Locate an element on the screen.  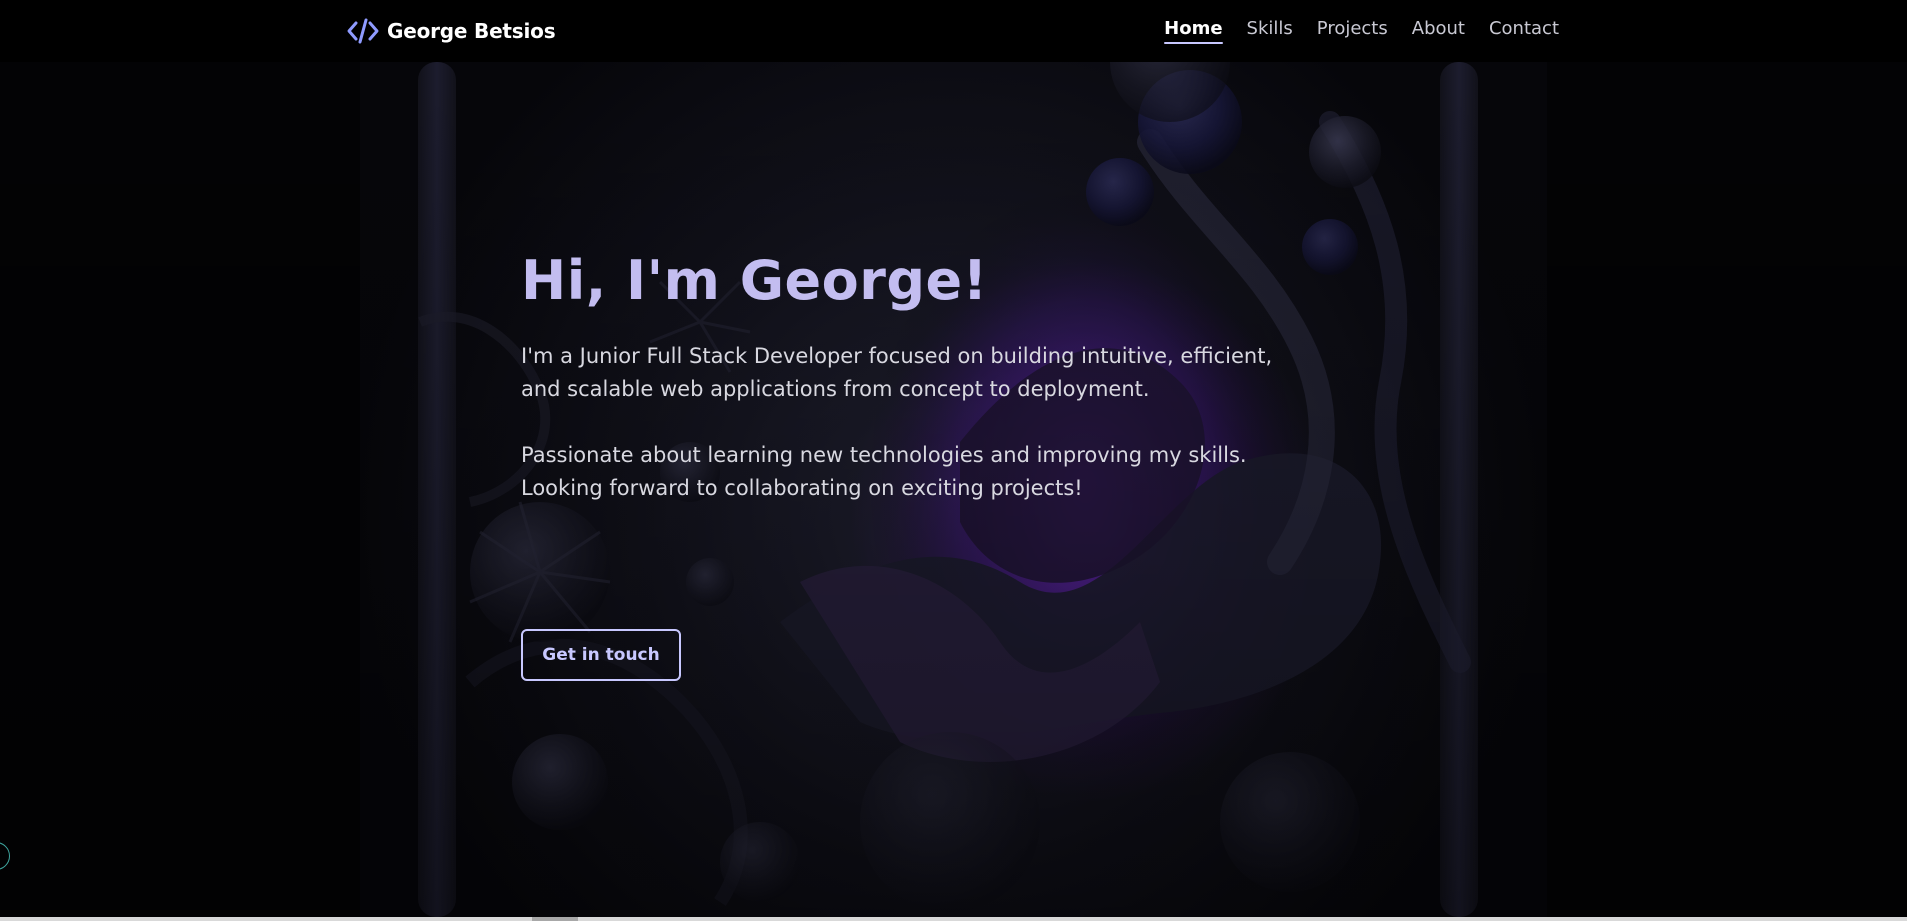
scrollbar-thumb is located at coordinates (555, 919).